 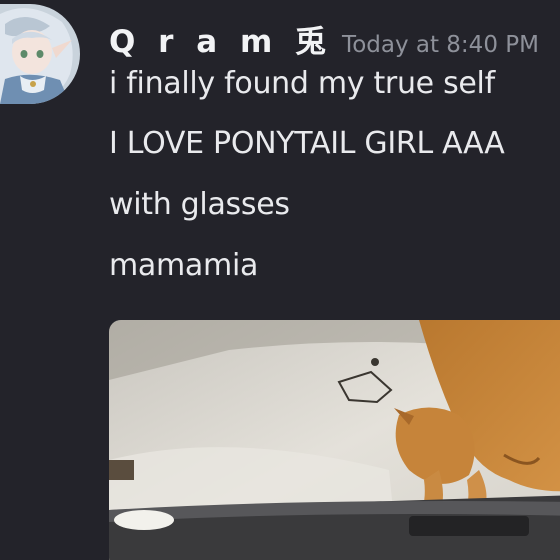 I want to click on username: Q r a m 兎, so click(x=220, y=38).